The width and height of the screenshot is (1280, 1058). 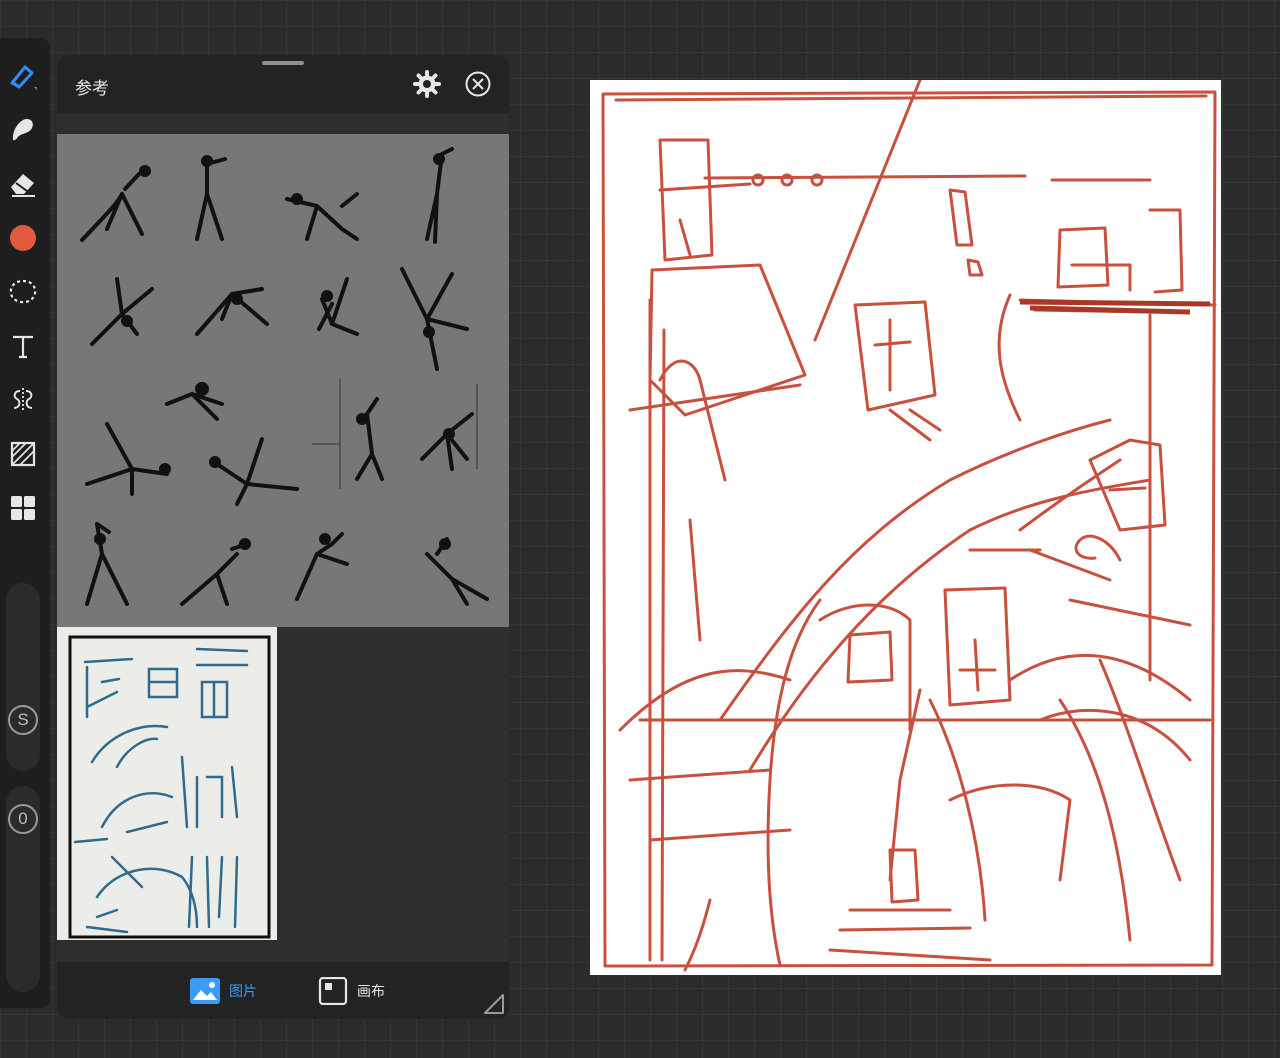 What do you see at coordinates (23, 720) in the screenshot?
I see `size-slider-knob: S` at bounding box center [23, 720].